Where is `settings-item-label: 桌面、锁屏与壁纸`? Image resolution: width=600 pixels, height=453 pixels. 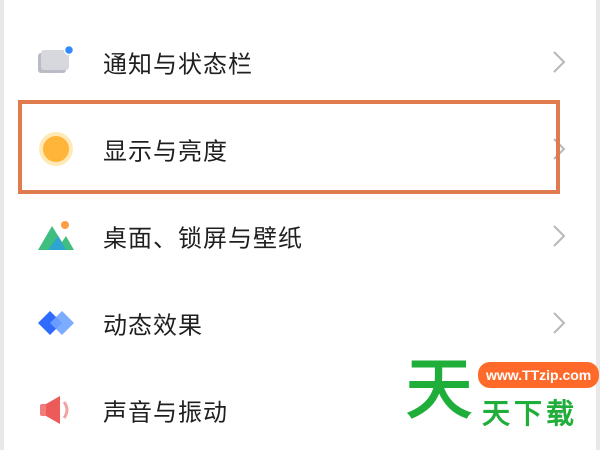 settings-item-label: 桌面、锁屏与壁纸 is located at coordinates (203, 238).